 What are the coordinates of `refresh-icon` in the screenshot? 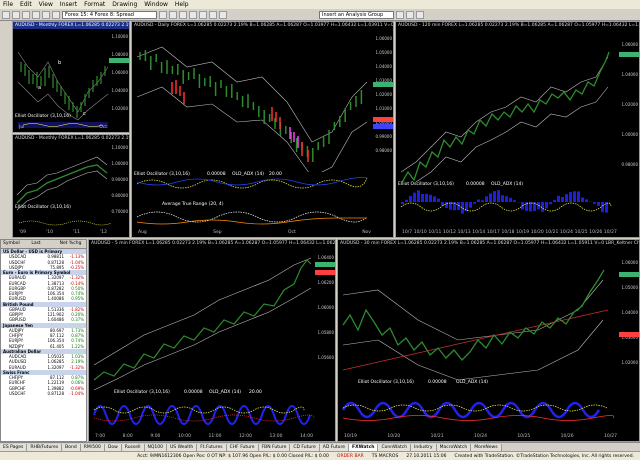 It's located at (420, 14).